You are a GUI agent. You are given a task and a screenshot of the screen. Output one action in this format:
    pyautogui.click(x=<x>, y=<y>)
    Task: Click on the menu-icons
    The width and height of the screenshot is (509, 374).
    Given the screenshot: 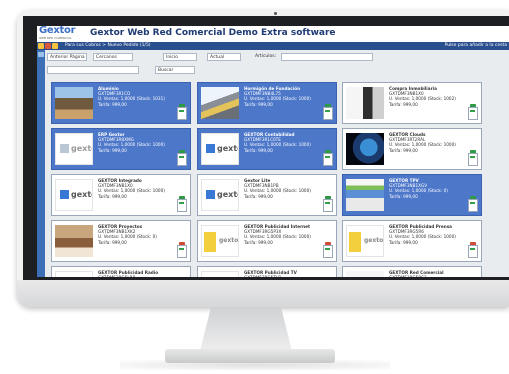 What is the action you would take?
    pyautogui.click(x=48, y=46)
    